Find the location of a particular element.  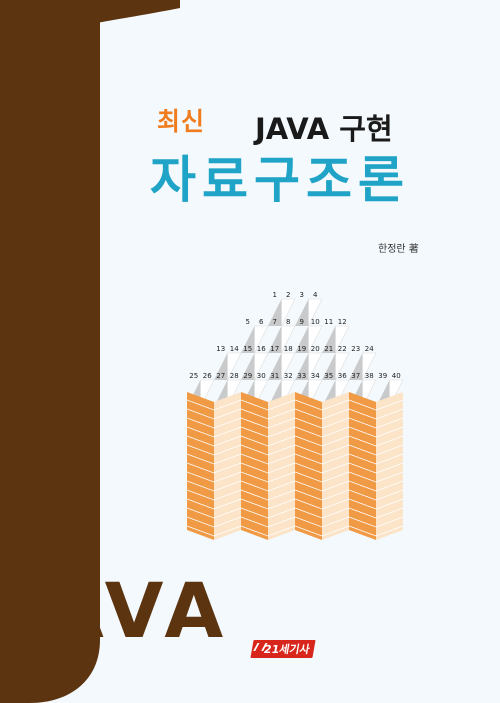

publisher-logo: 21세기사 is located at coordinates (283, 649).